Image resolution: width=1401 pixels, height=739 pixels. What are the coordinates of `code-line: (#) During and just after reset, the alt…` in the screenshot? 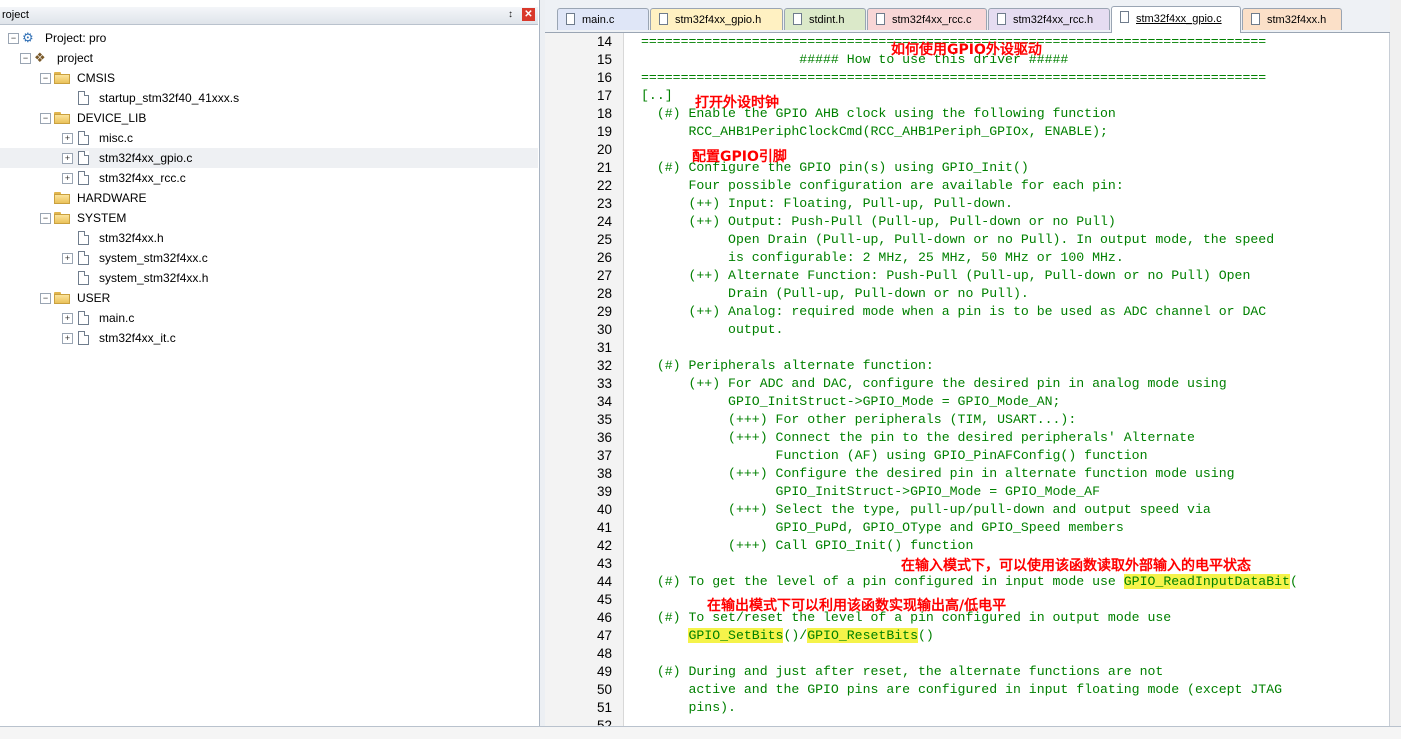 It's located at (902, 672).